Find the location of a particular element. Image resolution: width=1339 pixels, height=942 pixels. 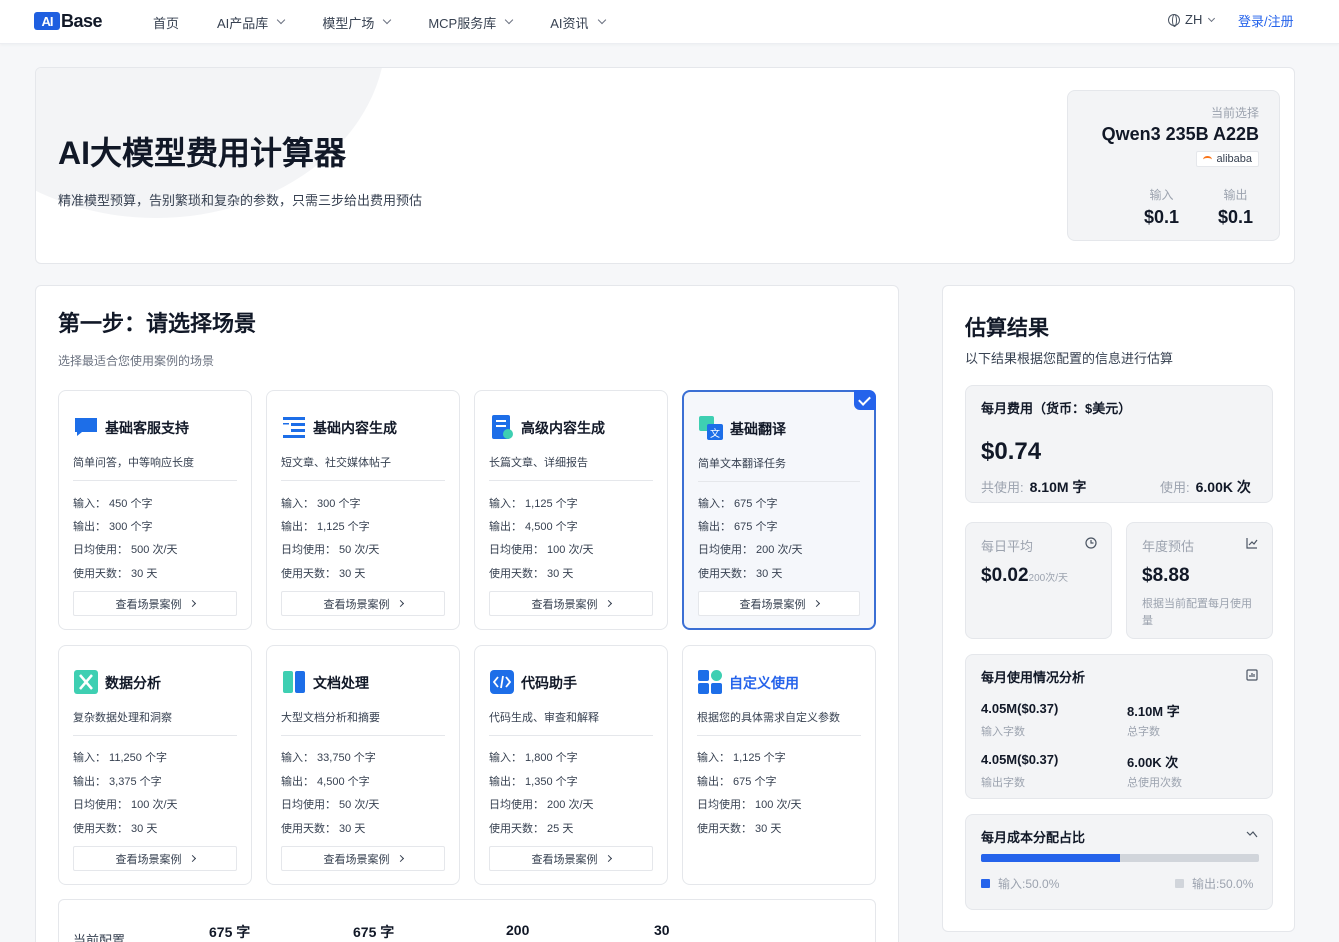

nav-model-square: 模型广场 is located at coordinates (357, 22).